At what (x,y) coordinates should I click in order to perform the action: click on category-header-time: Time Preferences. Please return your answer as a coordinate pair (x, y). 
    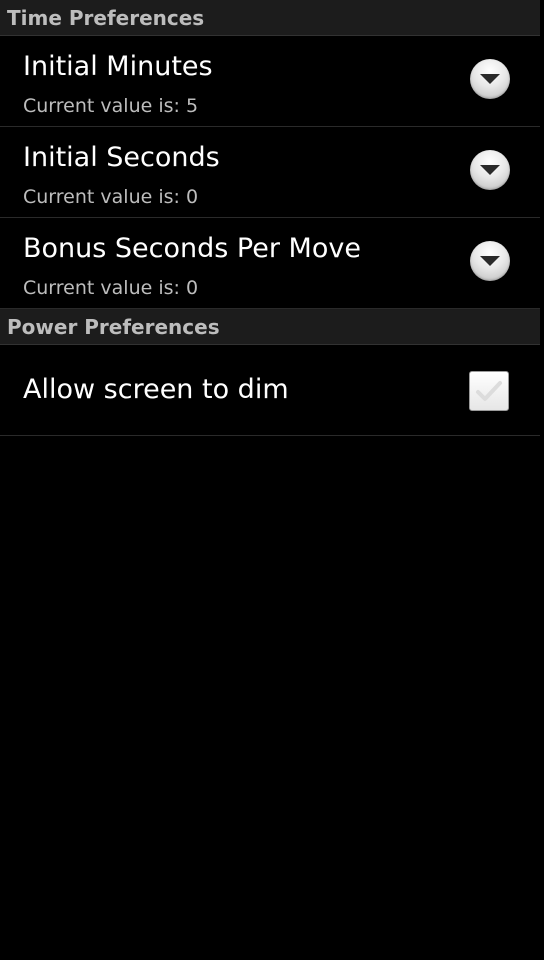
    Looking at the image, I should click on (270, 18).